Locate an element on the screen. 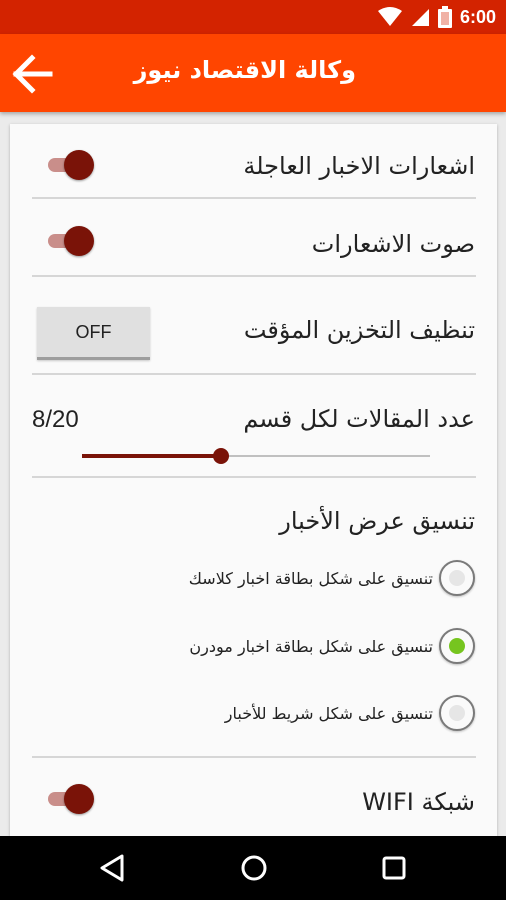 The width and height of the screenshot is (506, 900). articles-per-section-value: 8/20 is located at coordinates (55, 419).